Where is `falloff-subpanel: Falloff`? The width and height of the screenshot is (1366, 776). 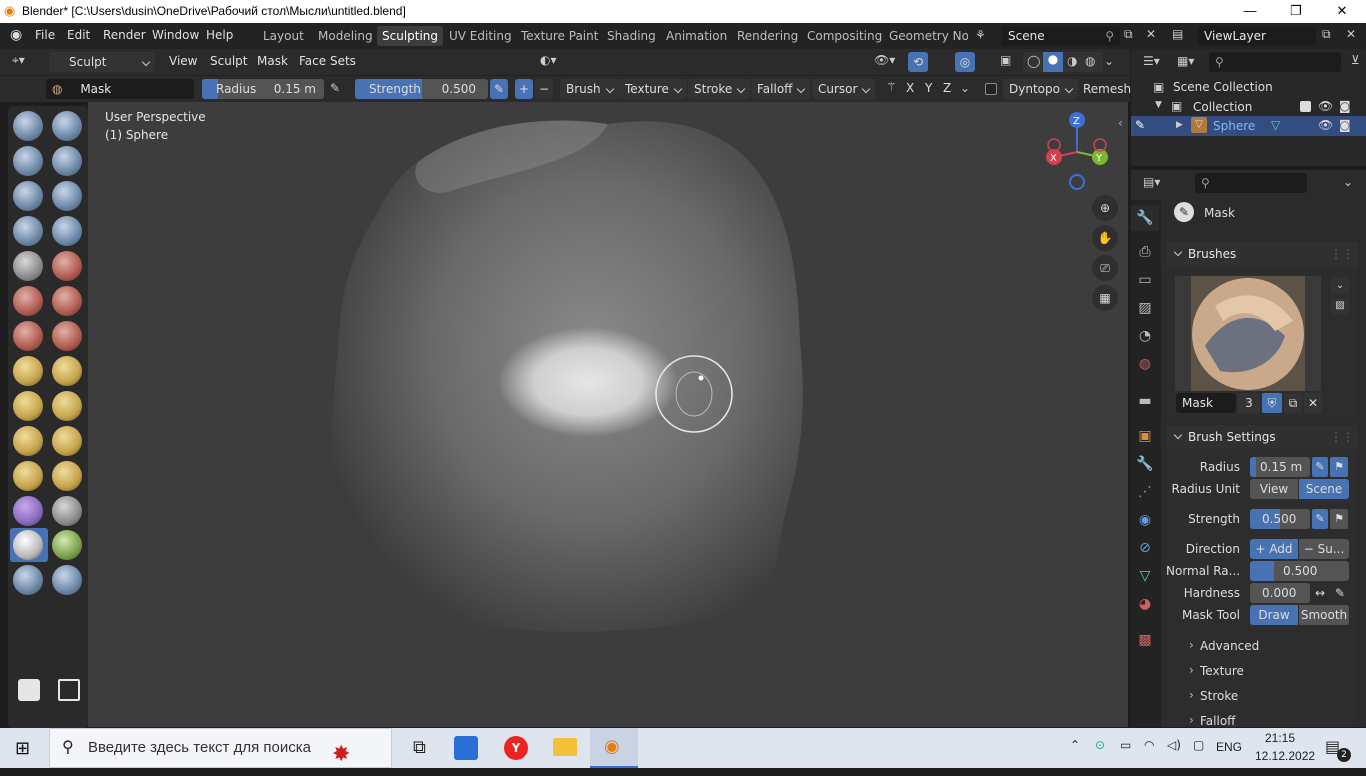
falloff-subpanel: Falloff is located at coordinates (1212, 720).